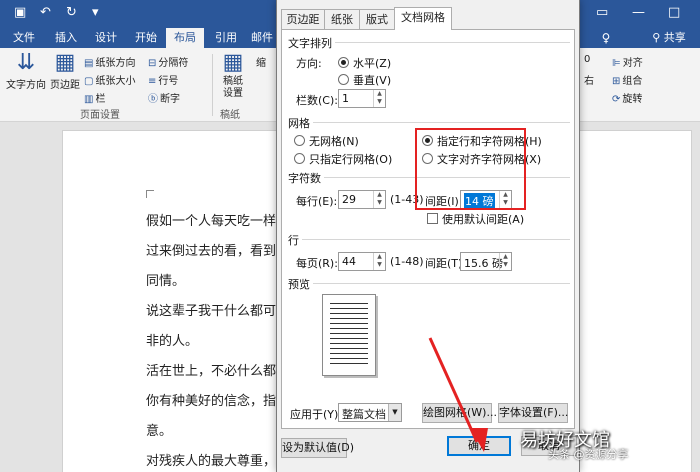 The width and height of the screenshot is (700, 472). Describe the element at coordinates (20, 12) in the screenshot. I see `save-icon: ▣` at that location.